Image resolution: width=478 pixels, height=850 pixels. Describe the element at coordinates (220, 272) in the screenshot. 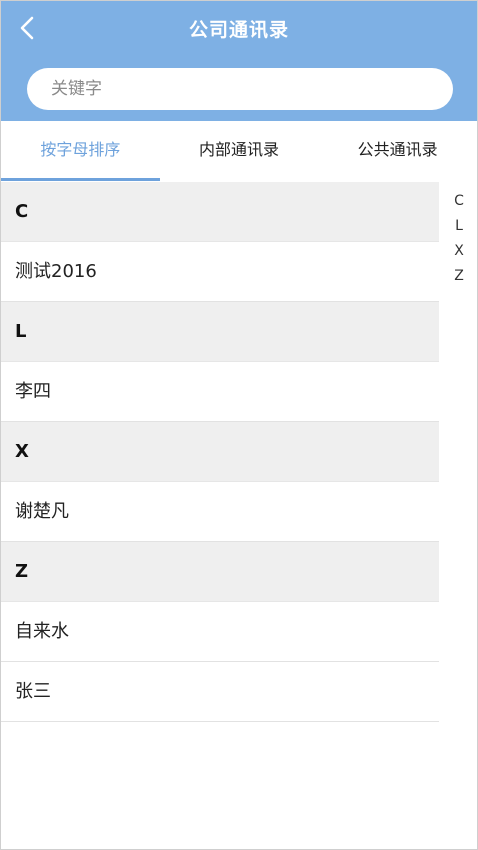

I see `contact-row: 测试2016` at that location.